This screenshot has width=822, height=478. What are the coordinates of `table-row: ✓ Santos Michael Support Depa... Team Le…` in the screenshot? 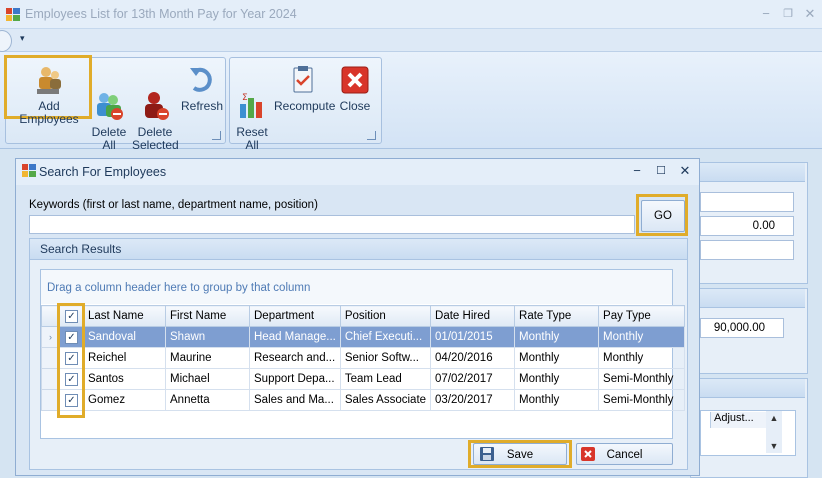 It's located at (363, 379).